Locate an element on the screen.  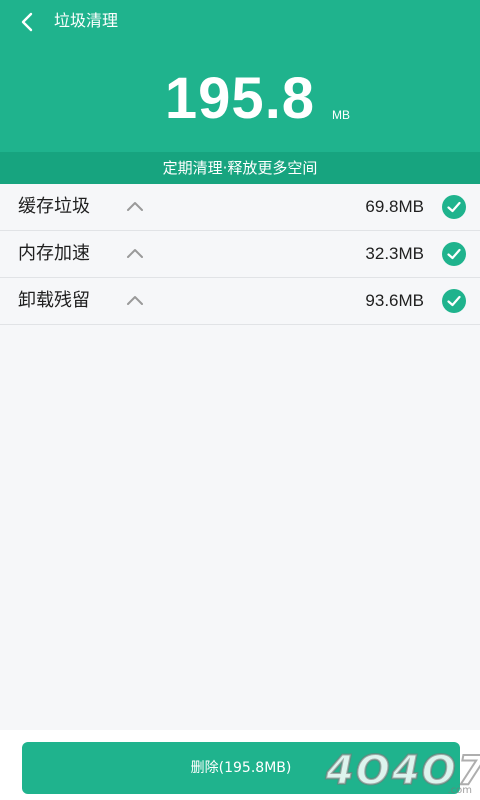
back-button is located at coordinates (28, 22).